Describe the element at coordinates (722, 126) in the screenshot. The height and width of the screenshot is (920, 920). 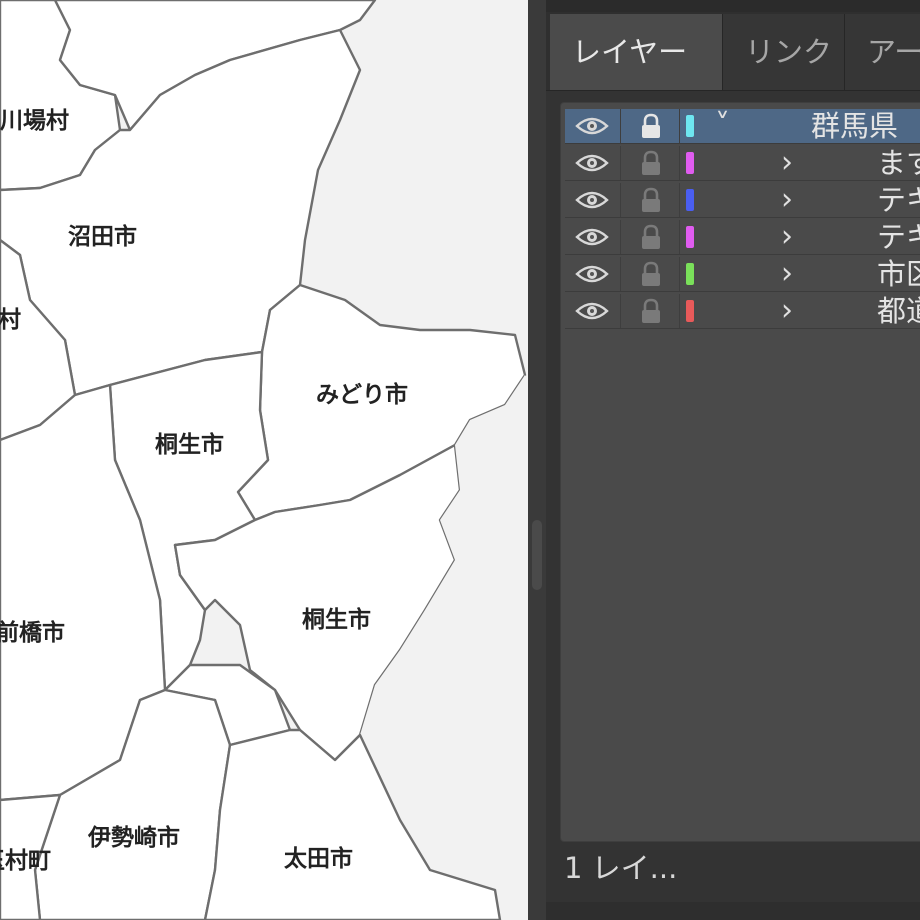
I see `chevron-down-icon: ˅` at that location.